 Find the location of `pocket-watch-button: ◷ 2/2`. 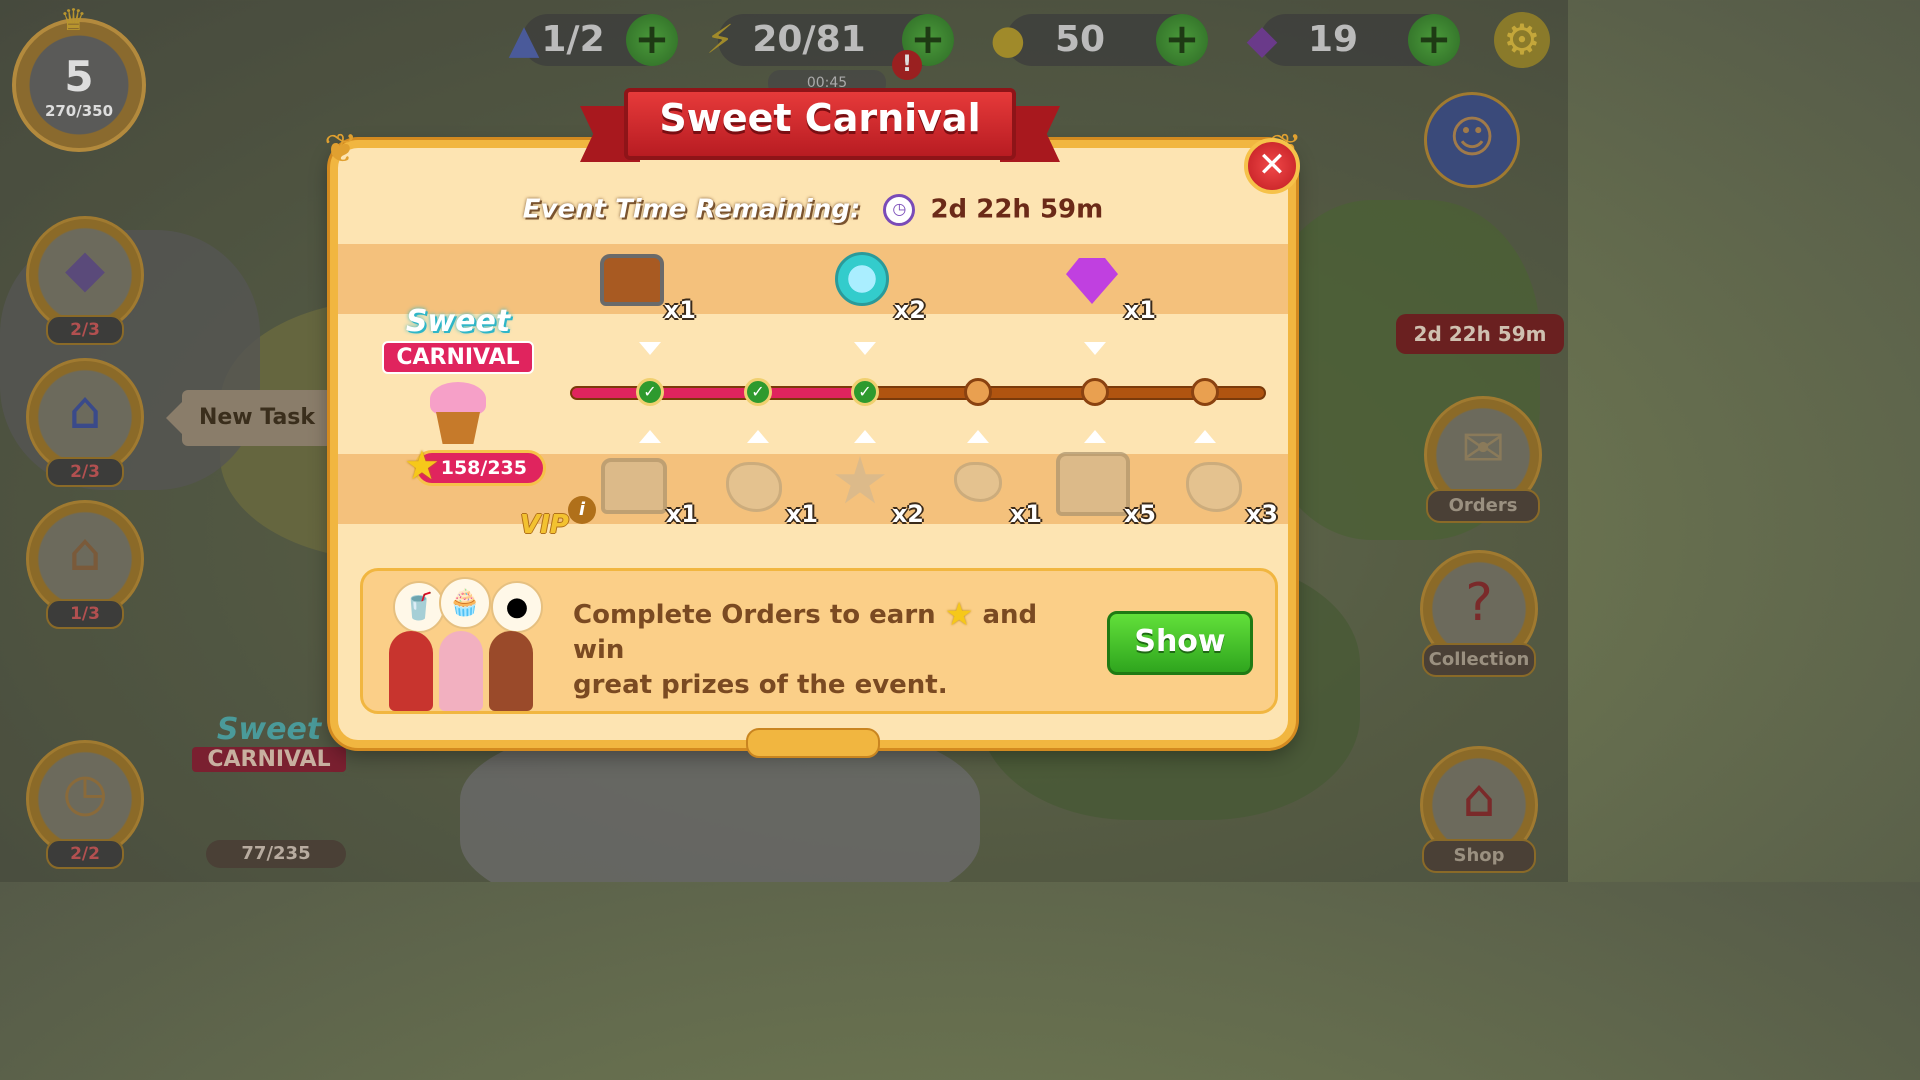

pocket-watch-button: ◷ 2/2 is located at coordinates (85, 804).